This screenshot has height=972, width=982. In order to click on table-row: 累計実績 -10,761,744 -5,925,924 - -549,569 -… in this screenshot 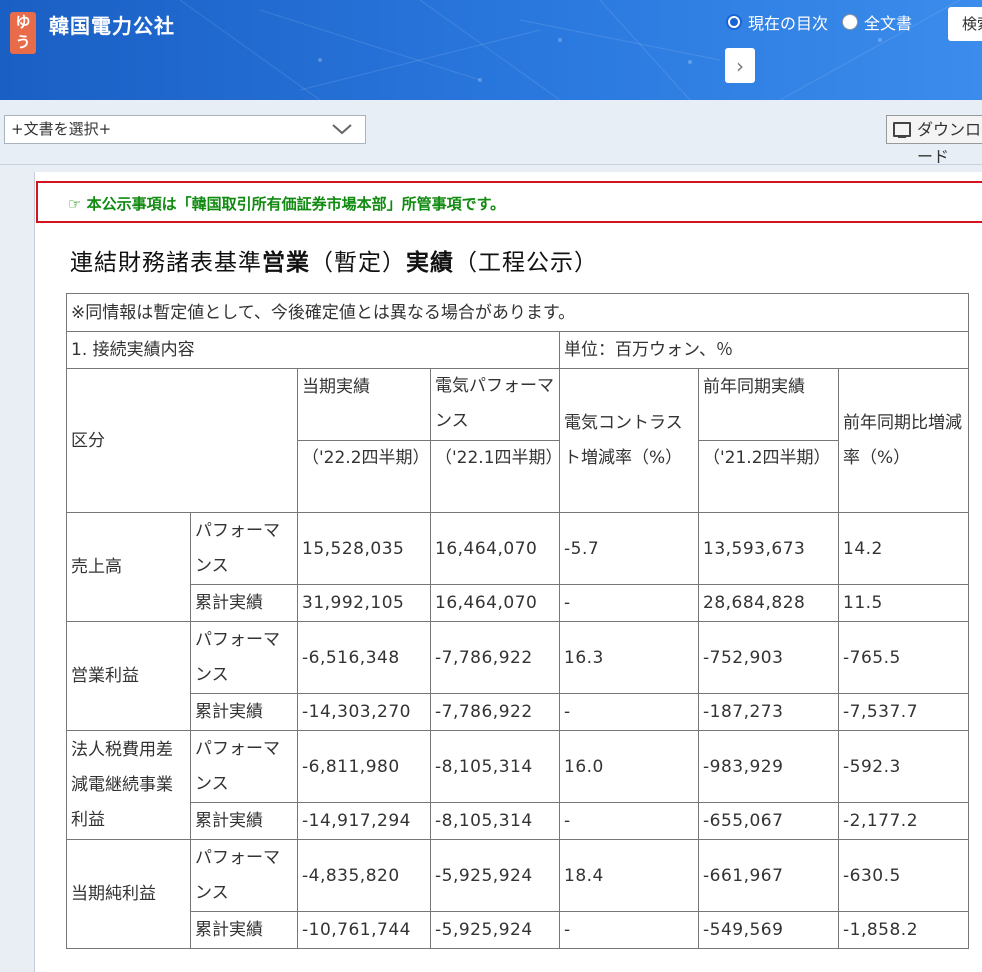, I will do `click(518, 930)`.